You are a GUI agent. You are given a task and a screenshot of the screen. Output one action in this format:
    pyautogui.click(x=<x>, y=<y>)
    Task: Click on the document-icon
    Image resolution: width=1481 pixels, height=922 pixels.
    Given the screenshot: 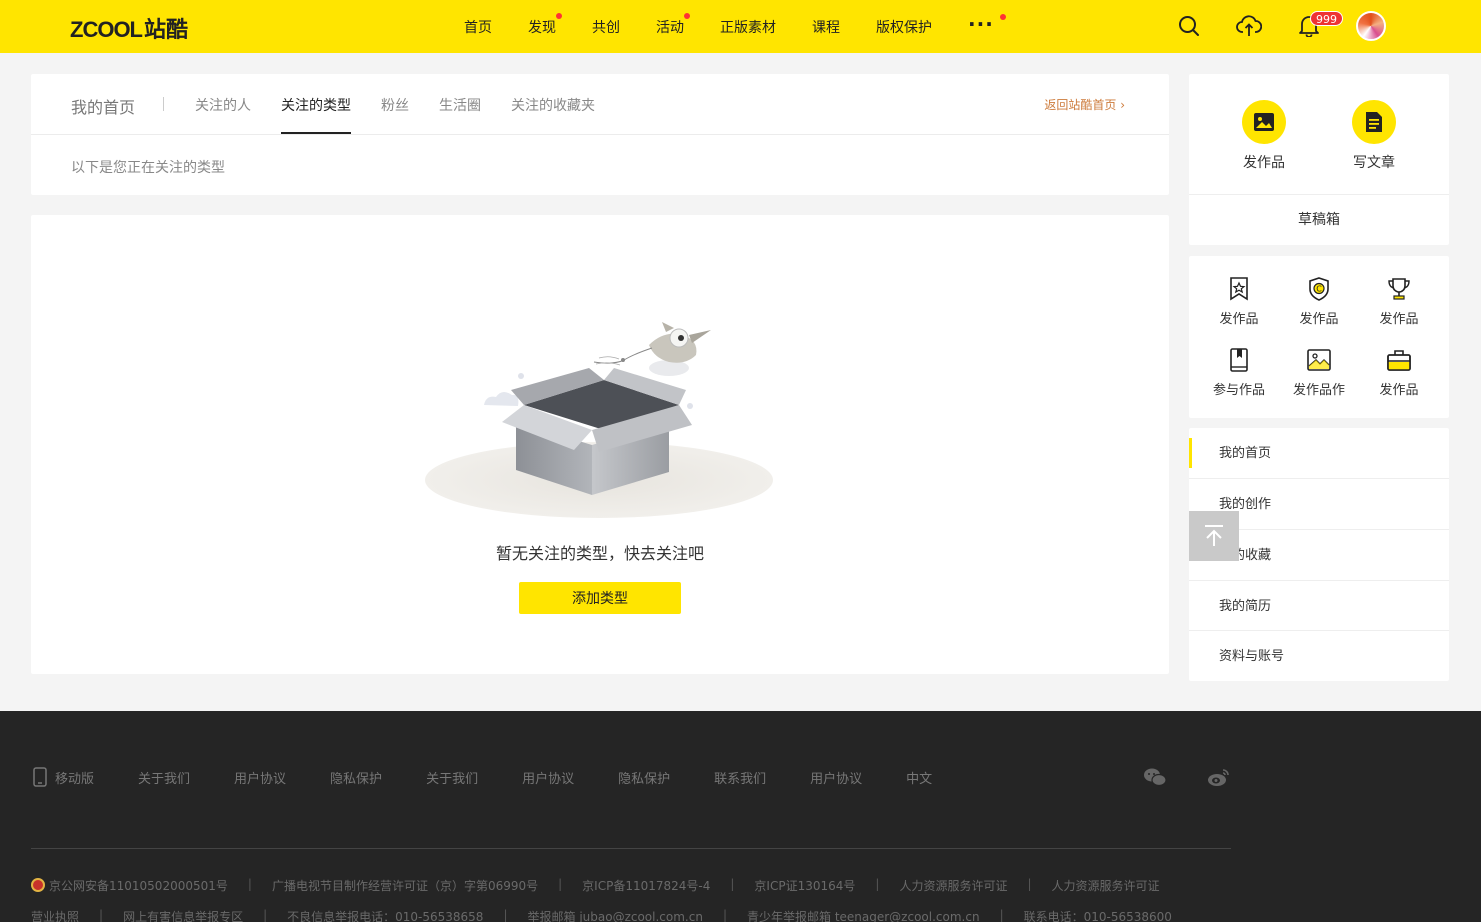 What is the action you would take?
    pyautogui.click(x=1374, y=122)
    